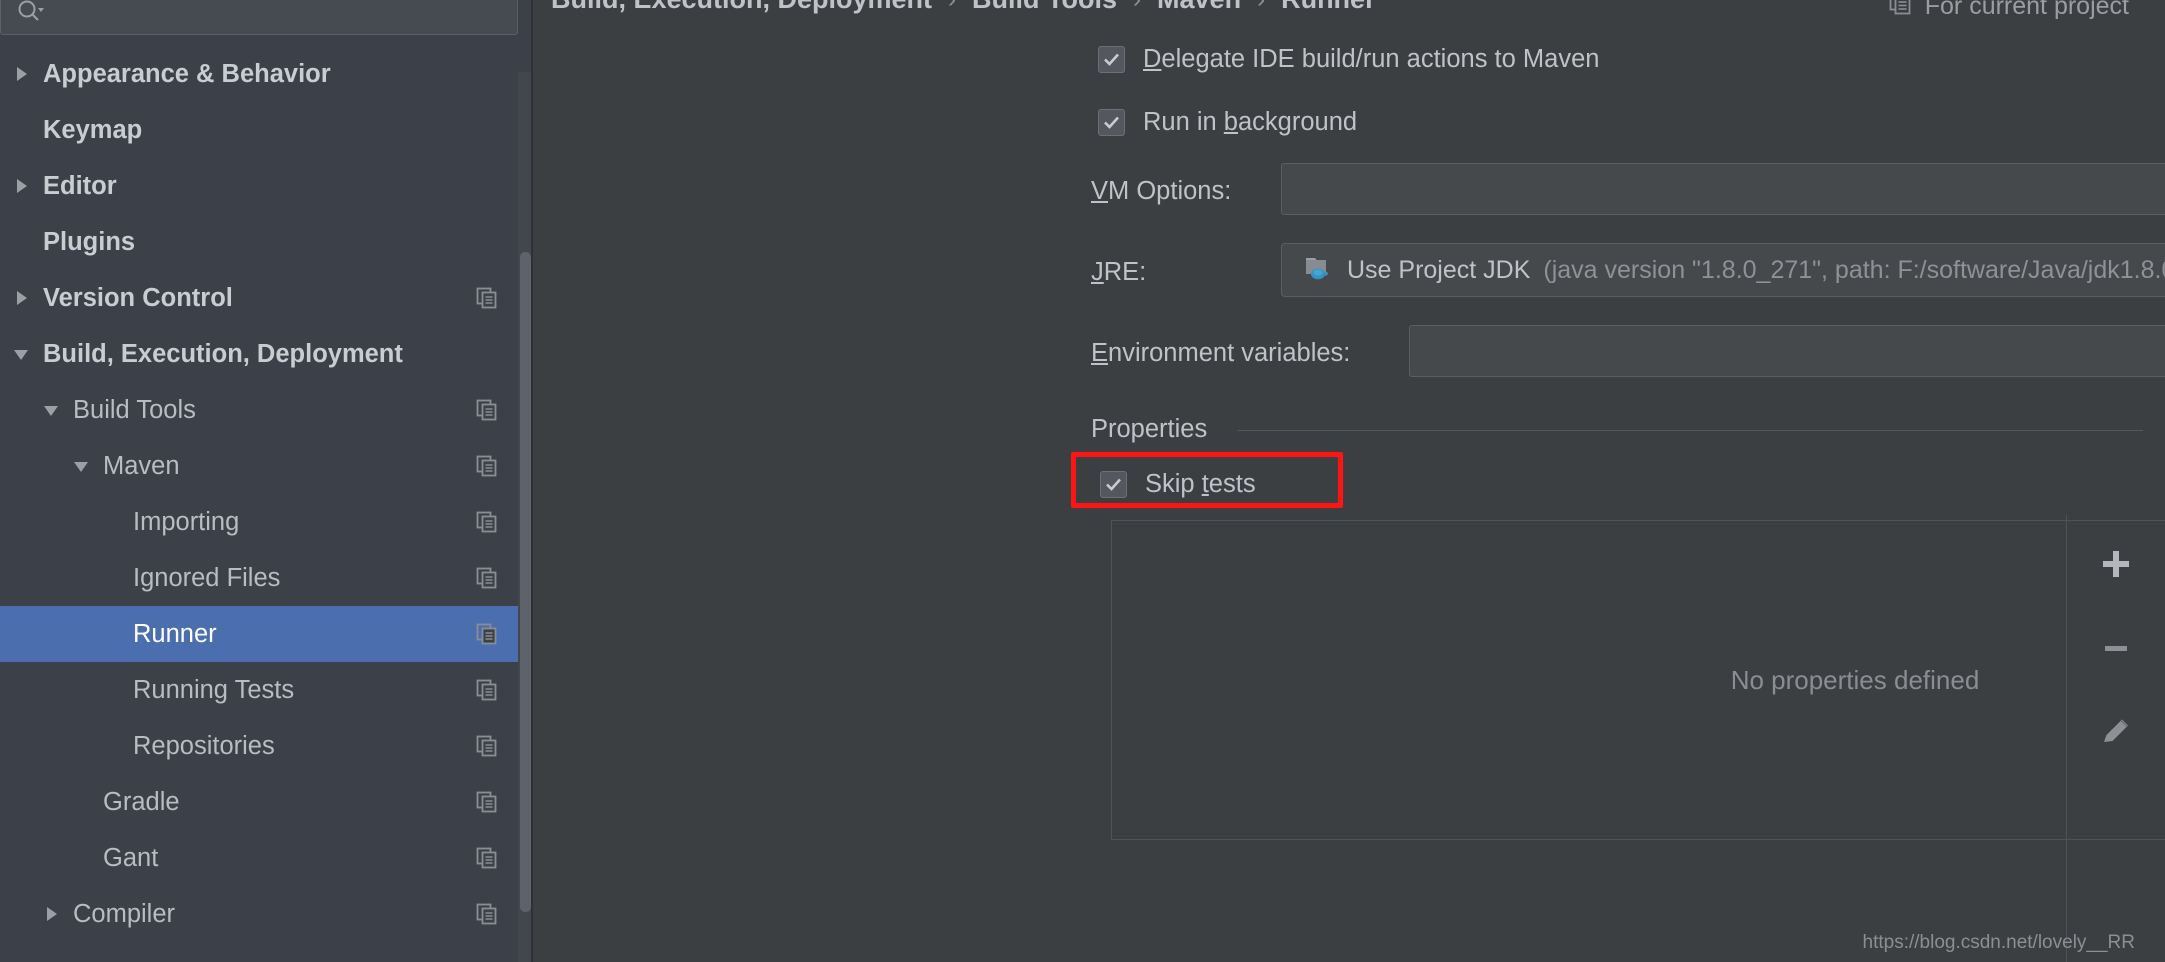 This screenshot has width=2165, height=962. I want to click on breadcrumb-item-2: Build Tools, so click(1044, 7).